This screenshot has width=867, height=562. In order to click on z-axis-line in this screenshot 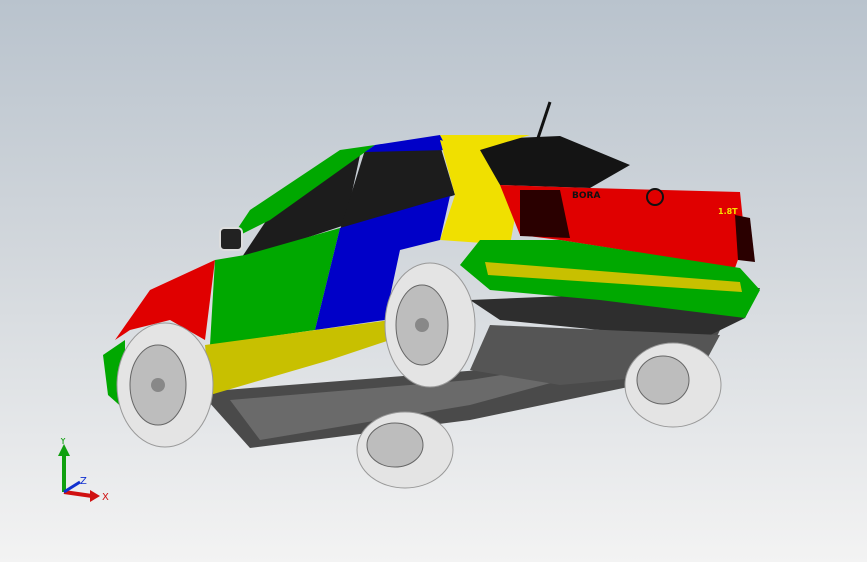, I will do `click(72, 487)`.